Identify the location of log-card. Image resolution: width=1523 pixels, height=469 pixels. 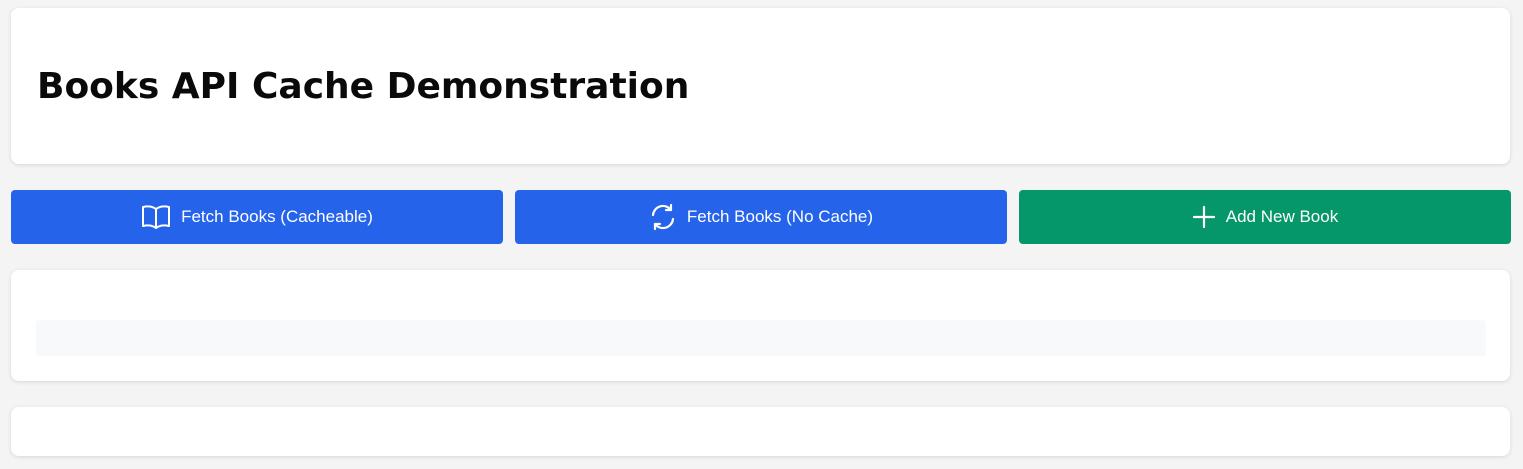
(760, 431).